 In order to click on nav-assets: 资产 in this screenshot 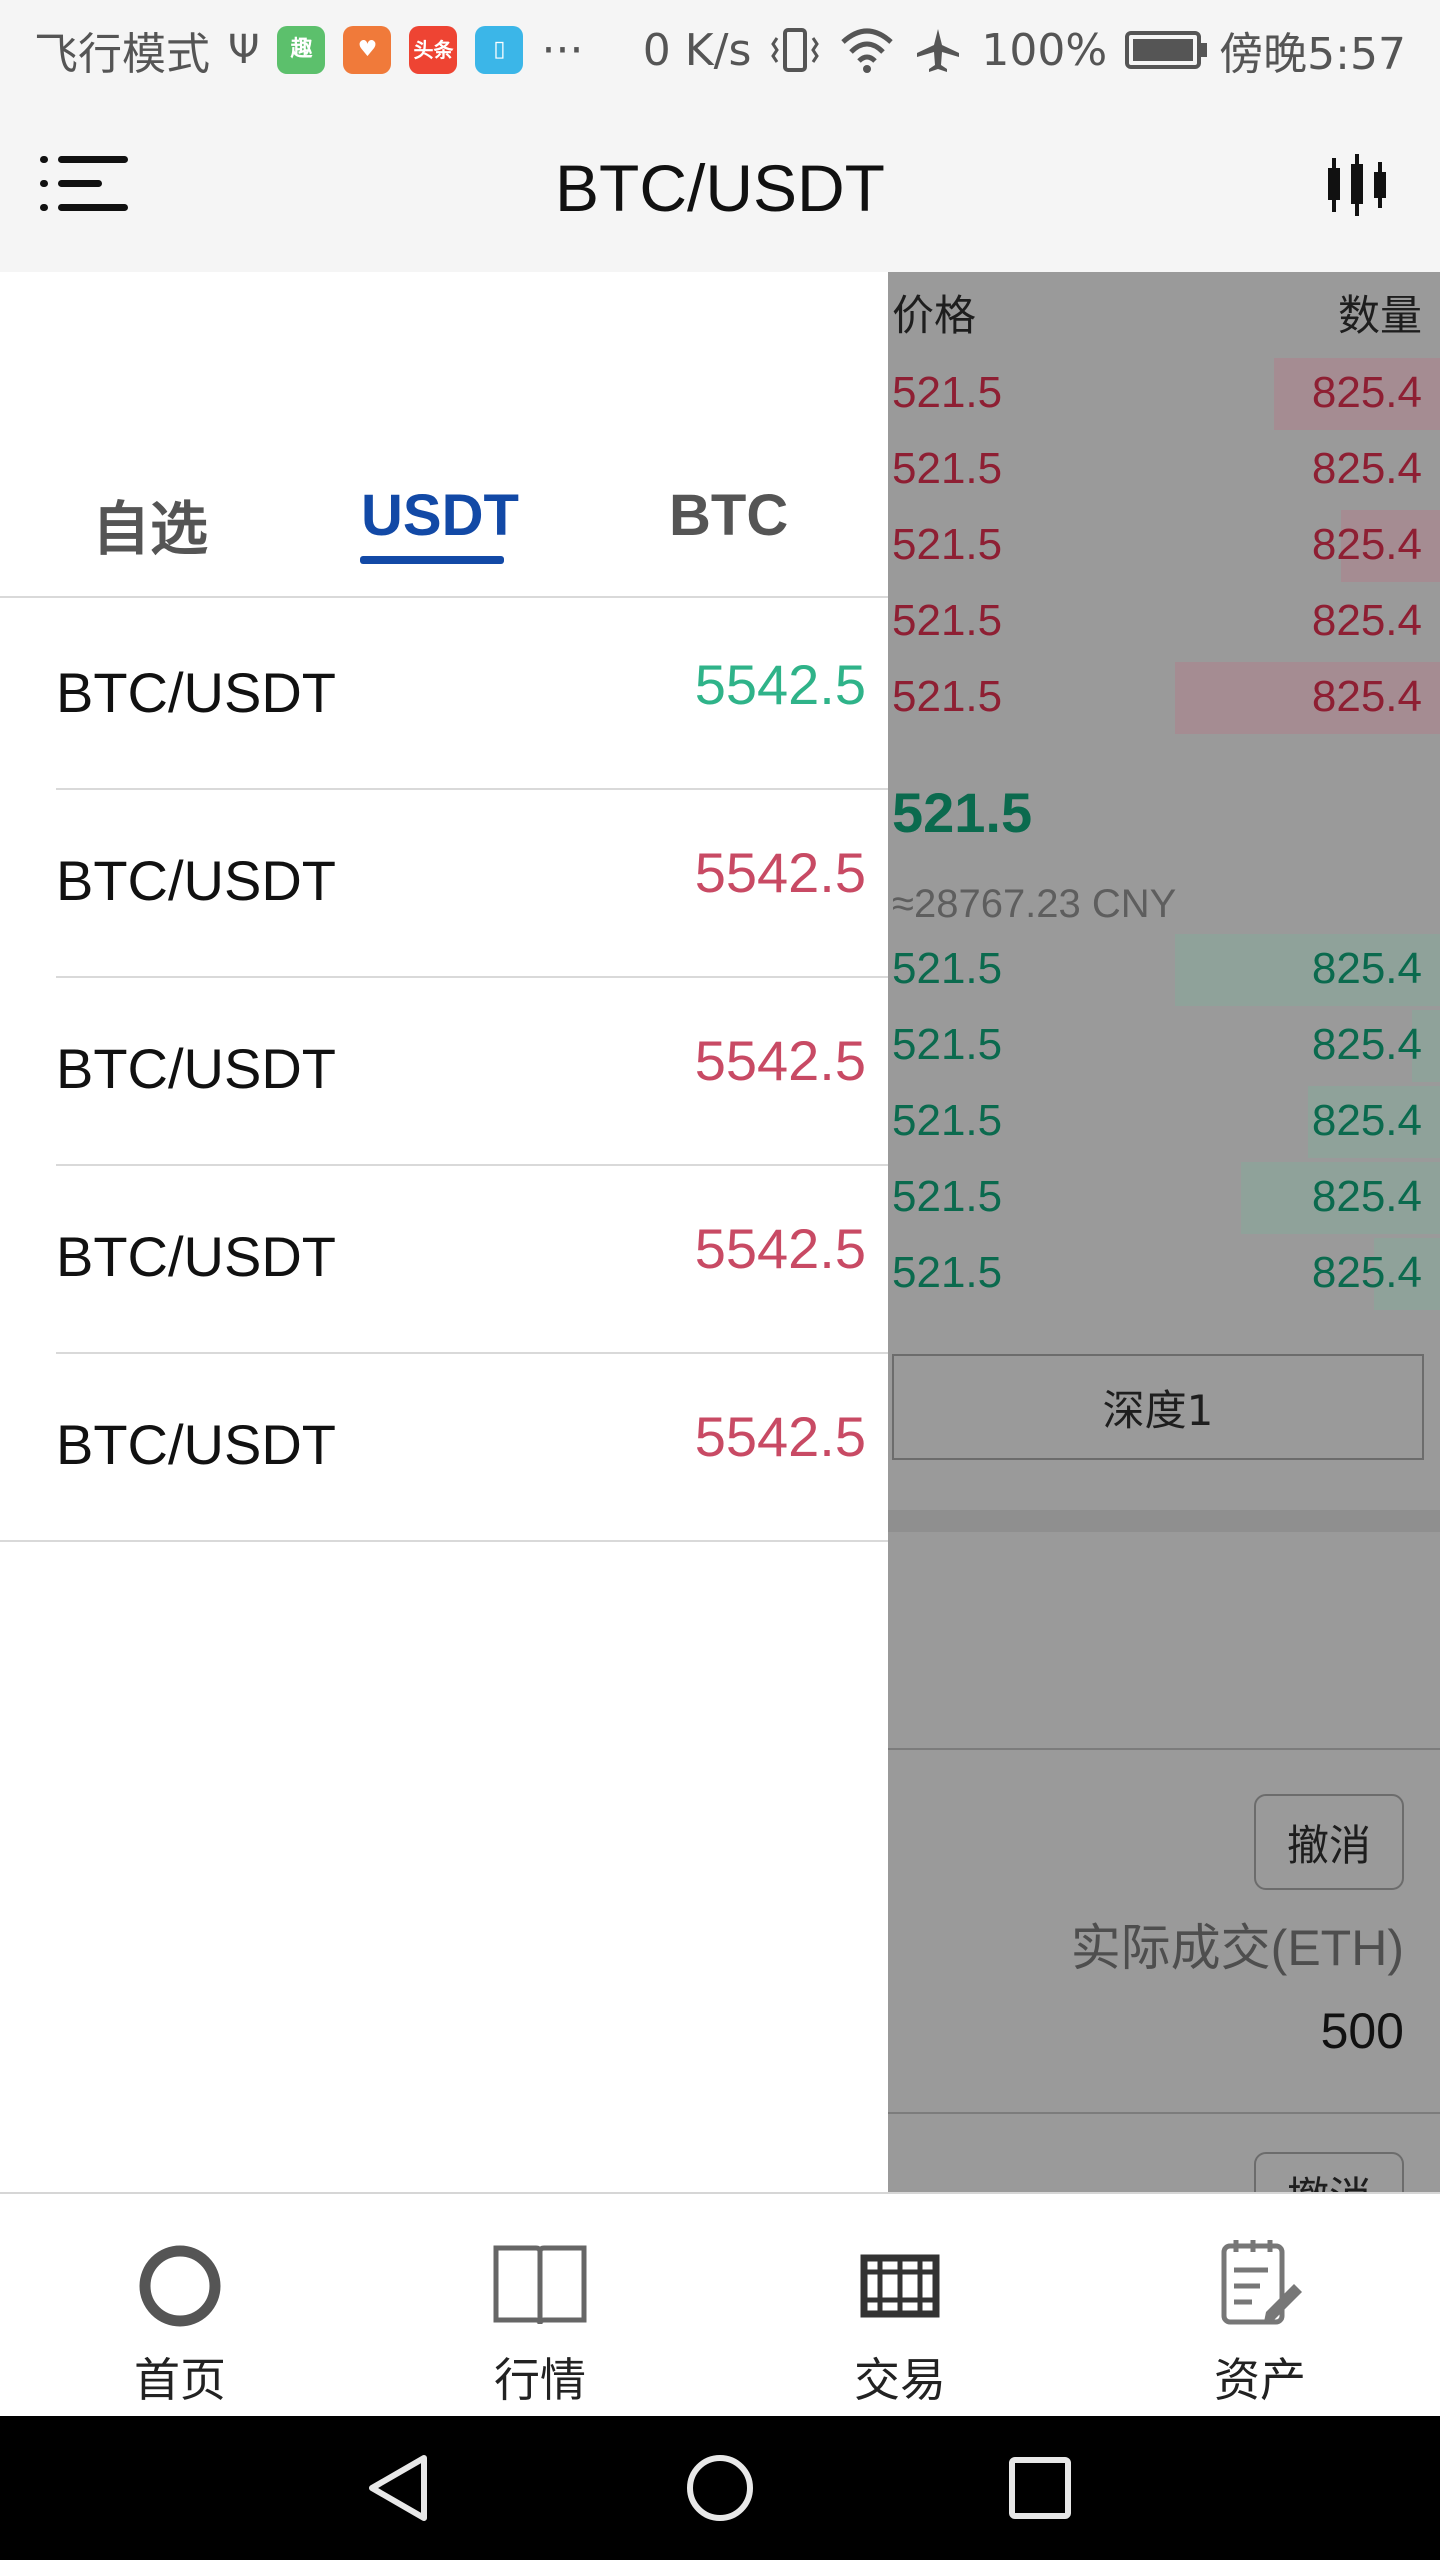, I will do `click(1260, 2306)`.